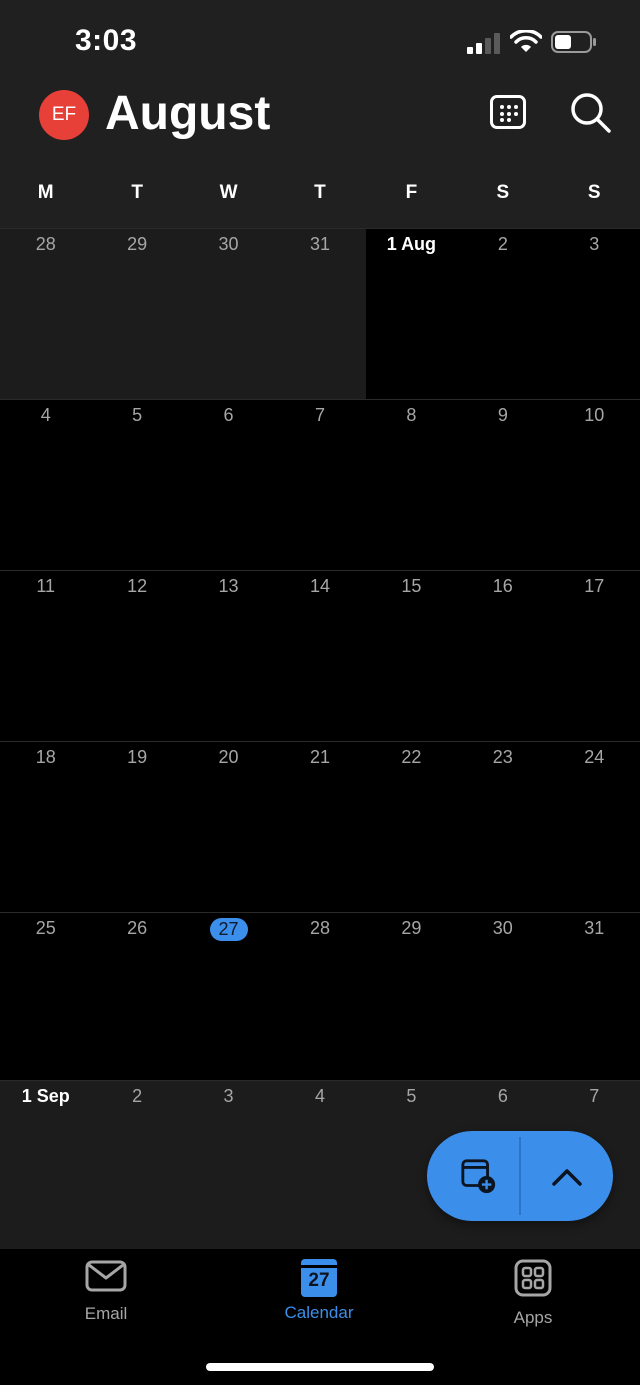  What do you see at coordinates (46, 586) in the screenshot?
I see `day-number: 11` at bounding box center [46, 586].